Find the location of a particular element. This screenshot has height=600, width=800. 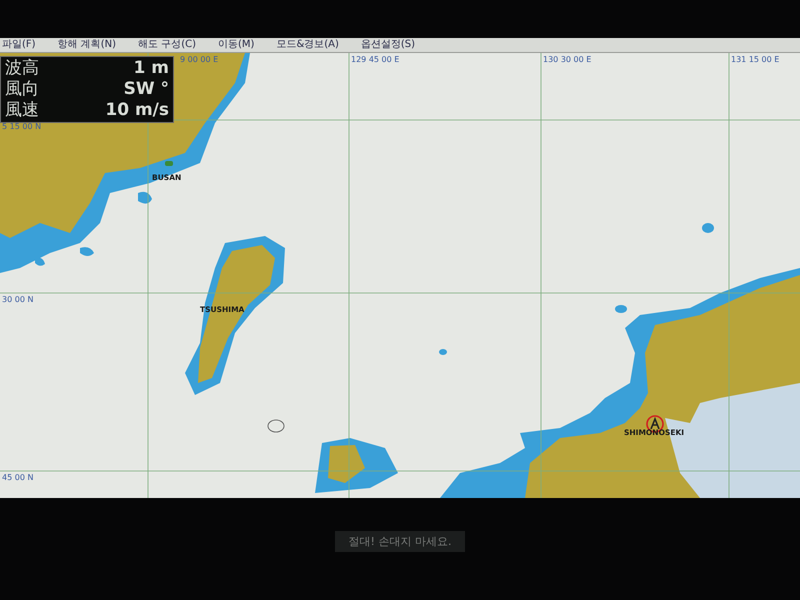

menu-item: 모드&경보(A) is located at coordinates (307, 45).